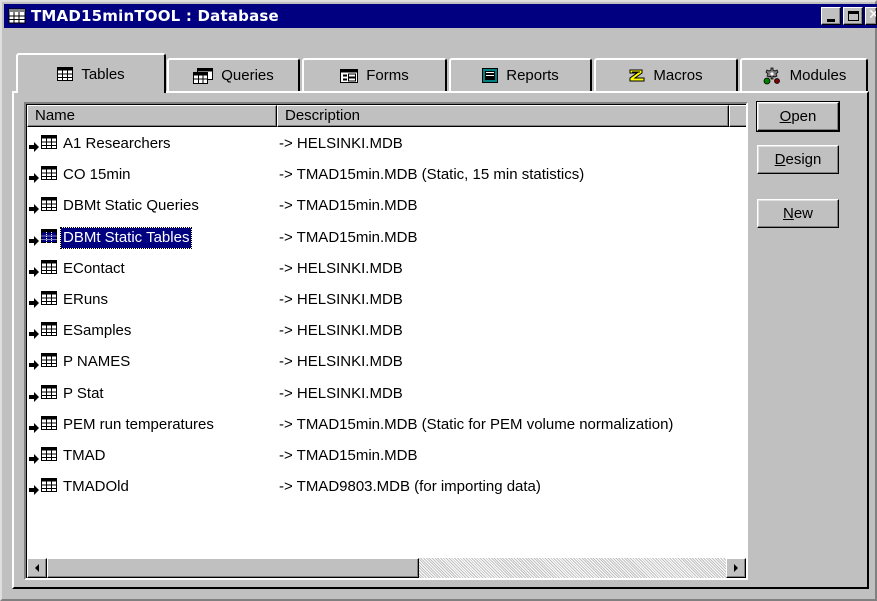  What do you see at coordinates (94, 269) in the screenshot?
I see `table-name: EContact` at bounding box center [94, 269].